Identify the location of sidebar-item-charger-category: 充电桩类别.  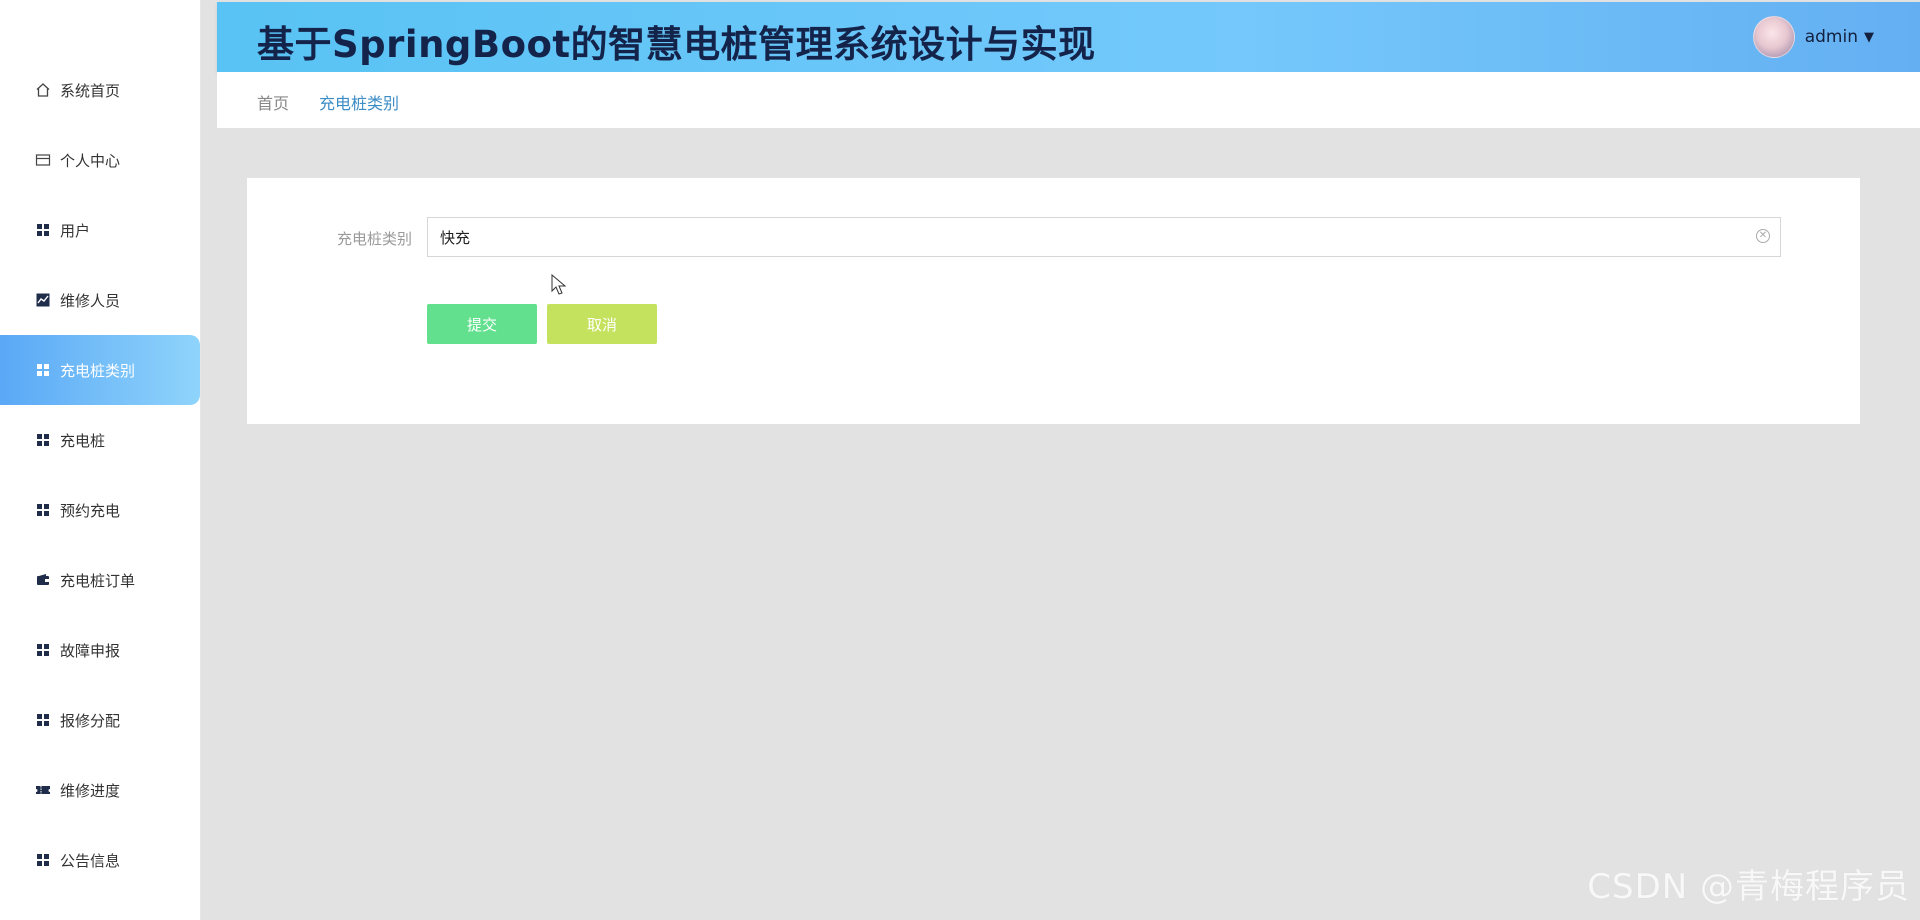
(100, 370).